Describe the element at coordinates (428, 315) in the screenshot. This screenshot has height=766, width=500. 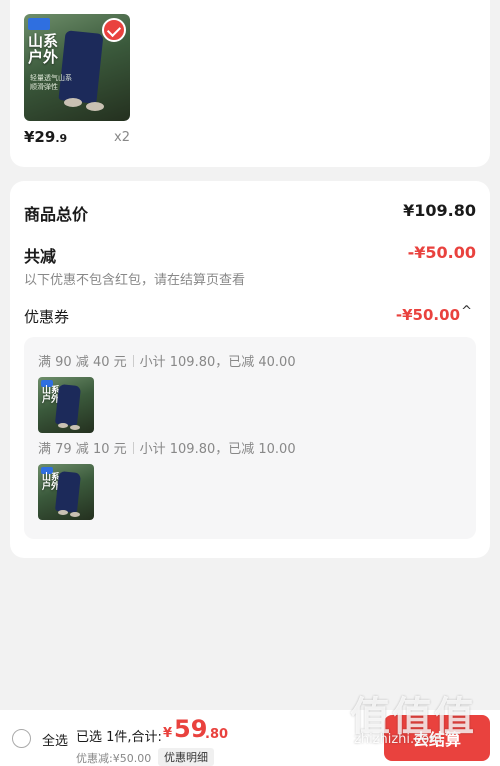
I see `coupon-value: -¥50.00` at that location.